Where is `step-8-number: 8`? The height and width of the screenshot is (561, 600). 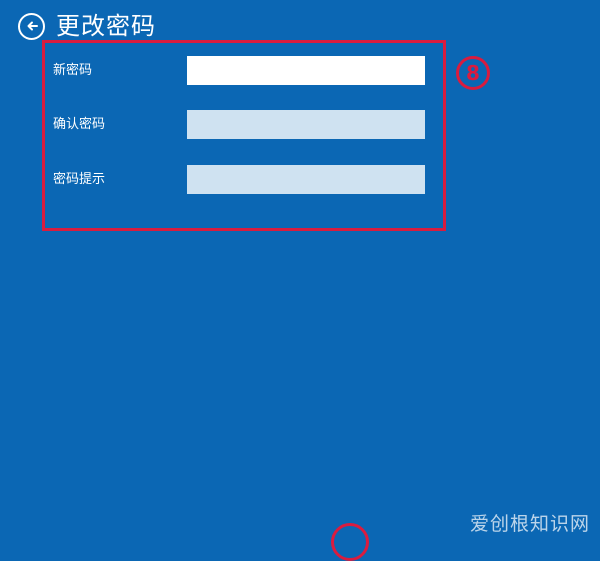 step-8-number: 8 is located at coordinates (473, 73).